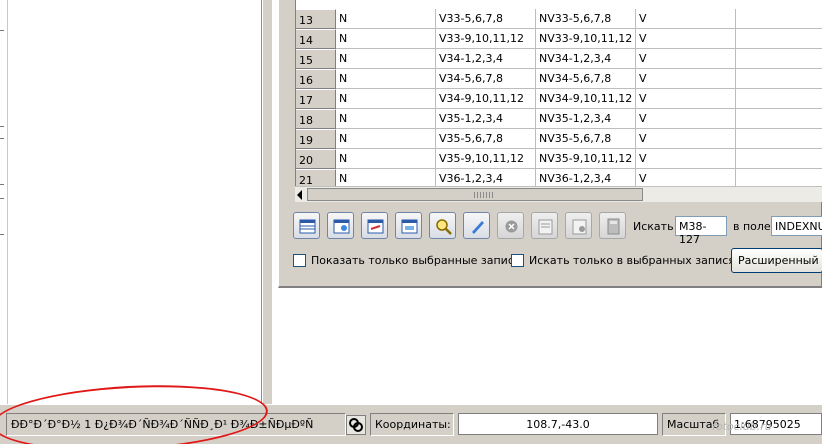 Image resolution: width=822 pixels, height=444 pixels. Describe the element at coordinates (486, 59) in the screenshot. I see `table-cell: V34-1,2,3,4` at that location.